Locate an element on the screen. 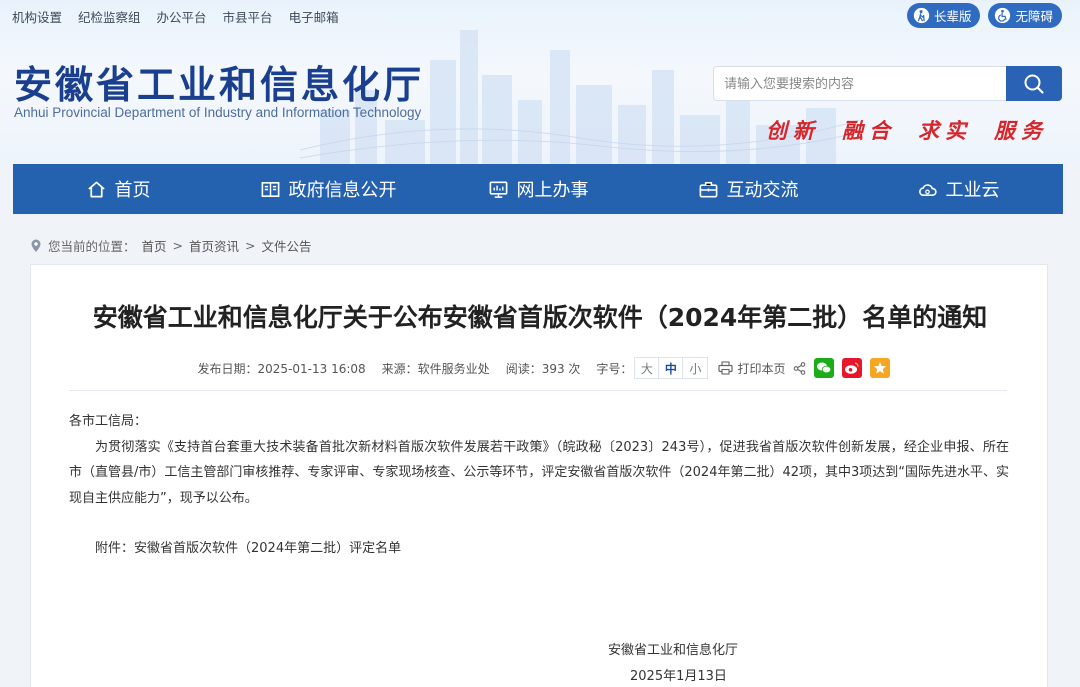 This screenshot has width=1080, height=687. wechat-icon is located at coordinates (824, 368).